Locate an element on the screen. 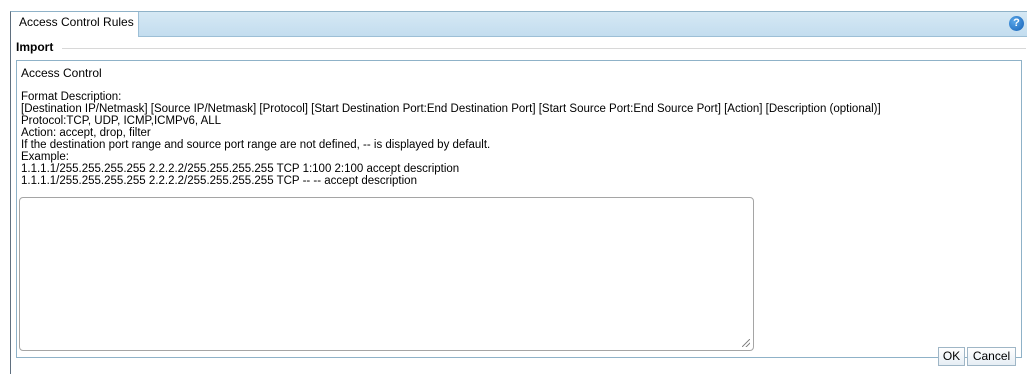  resize-handle-icon is located at coordinates (746, 343).